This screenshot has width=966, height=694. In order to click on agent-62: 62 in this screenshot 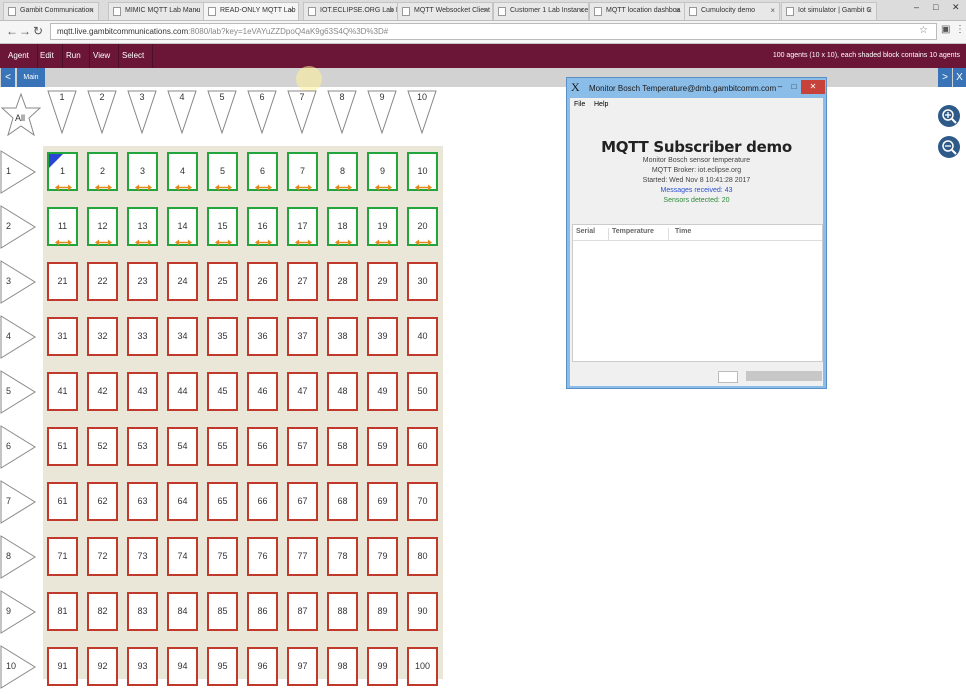, I will do `click(102, 501)`.